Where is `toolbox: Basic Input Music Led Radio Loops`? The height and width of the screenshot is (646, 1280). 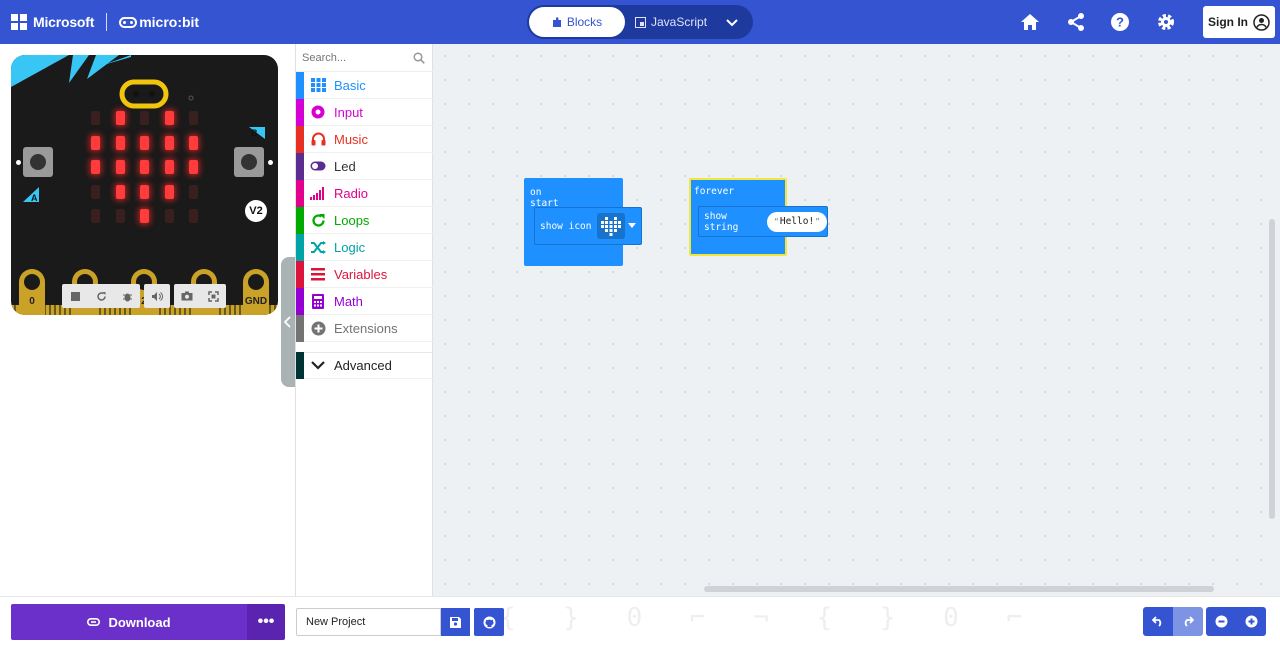
toolbox: Basic Input Music Led Radio Loops is located at coordinates (364, 320).